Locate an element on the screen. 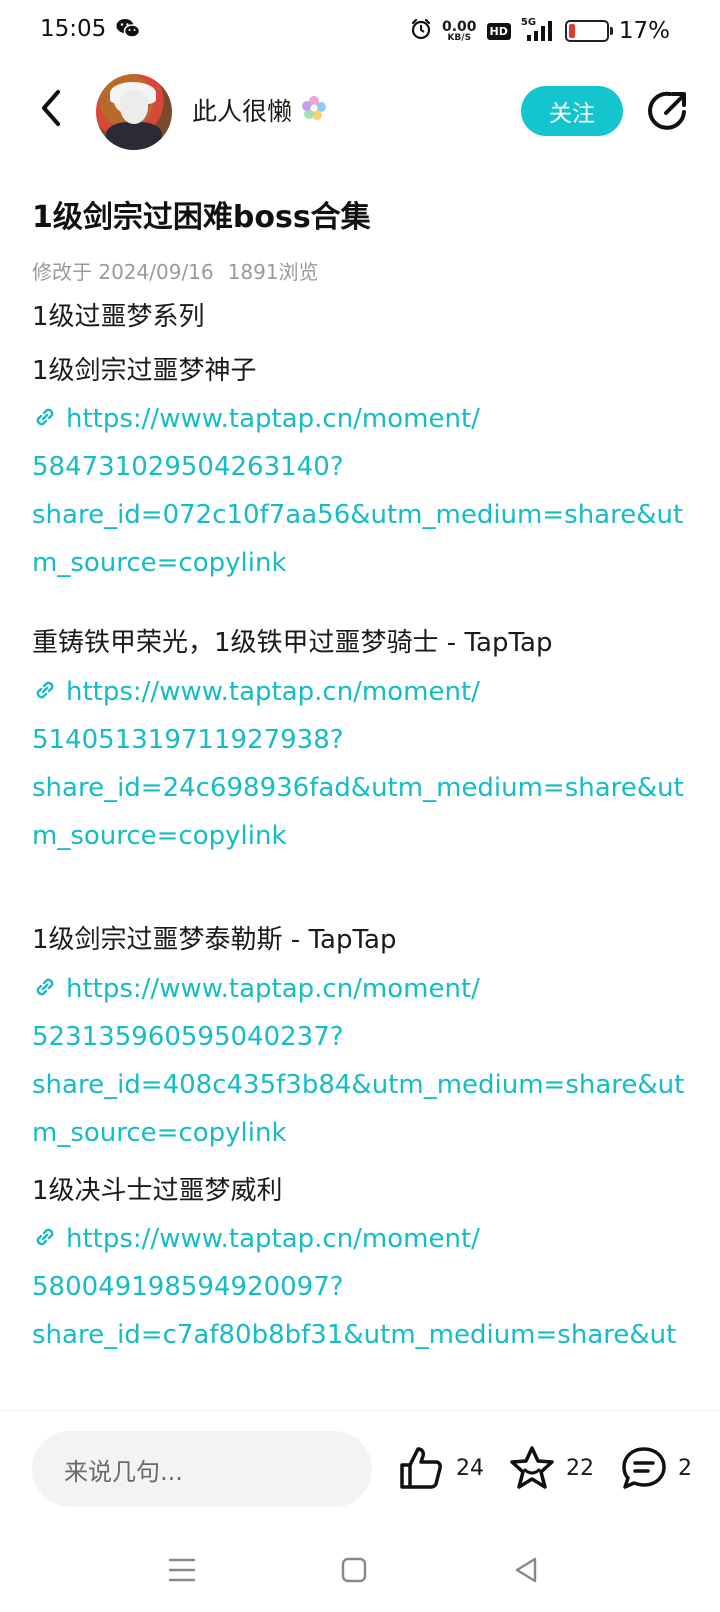 The width and height of the screenshot is (720, 1612). link-line: 514051319711927938? is located at coordinates (188, 740).